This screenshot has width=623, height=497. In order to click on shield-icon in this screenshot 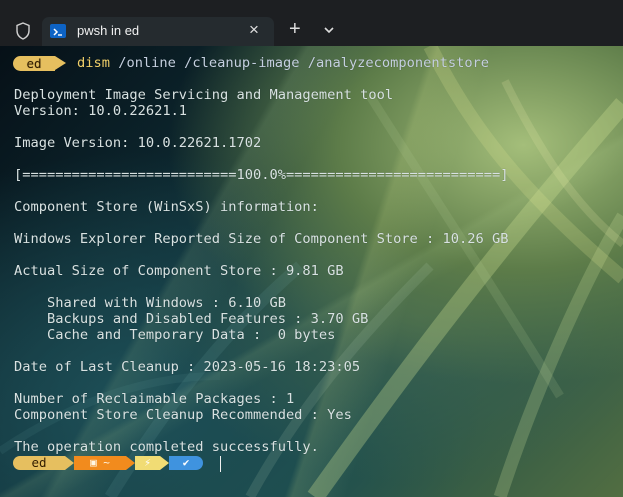, I will do `click(23, 31)`.